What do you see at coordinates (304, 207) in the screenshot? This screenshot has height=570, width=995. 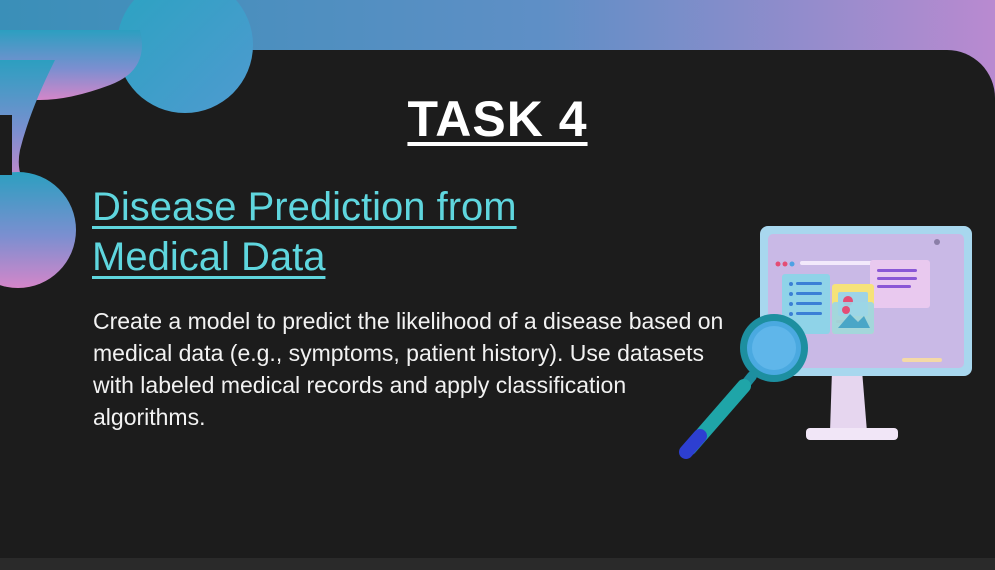 I see `subtitle-line-1: Disease Prediction from` at bounding box center [304, 207].